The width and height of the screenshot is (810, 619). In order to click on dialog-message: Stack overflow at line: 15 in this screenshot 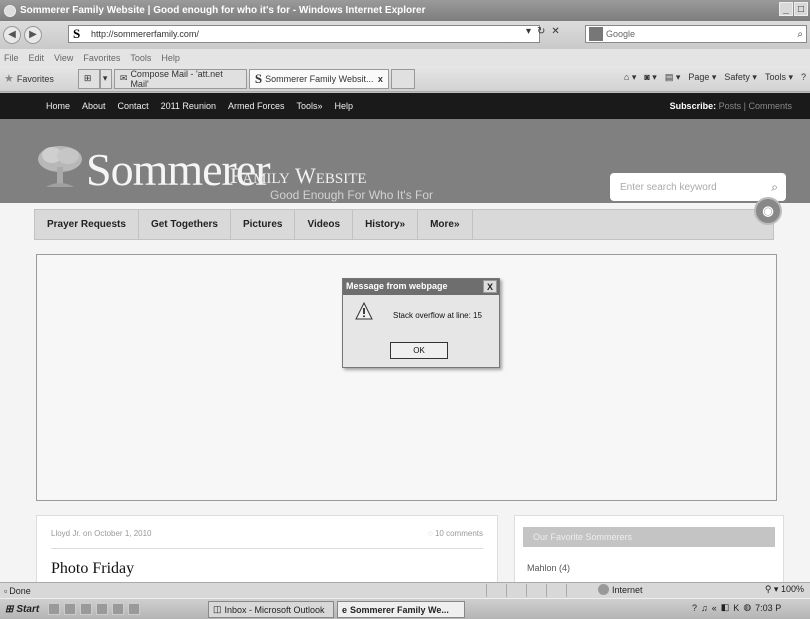, I will do `click(437, 315)`.